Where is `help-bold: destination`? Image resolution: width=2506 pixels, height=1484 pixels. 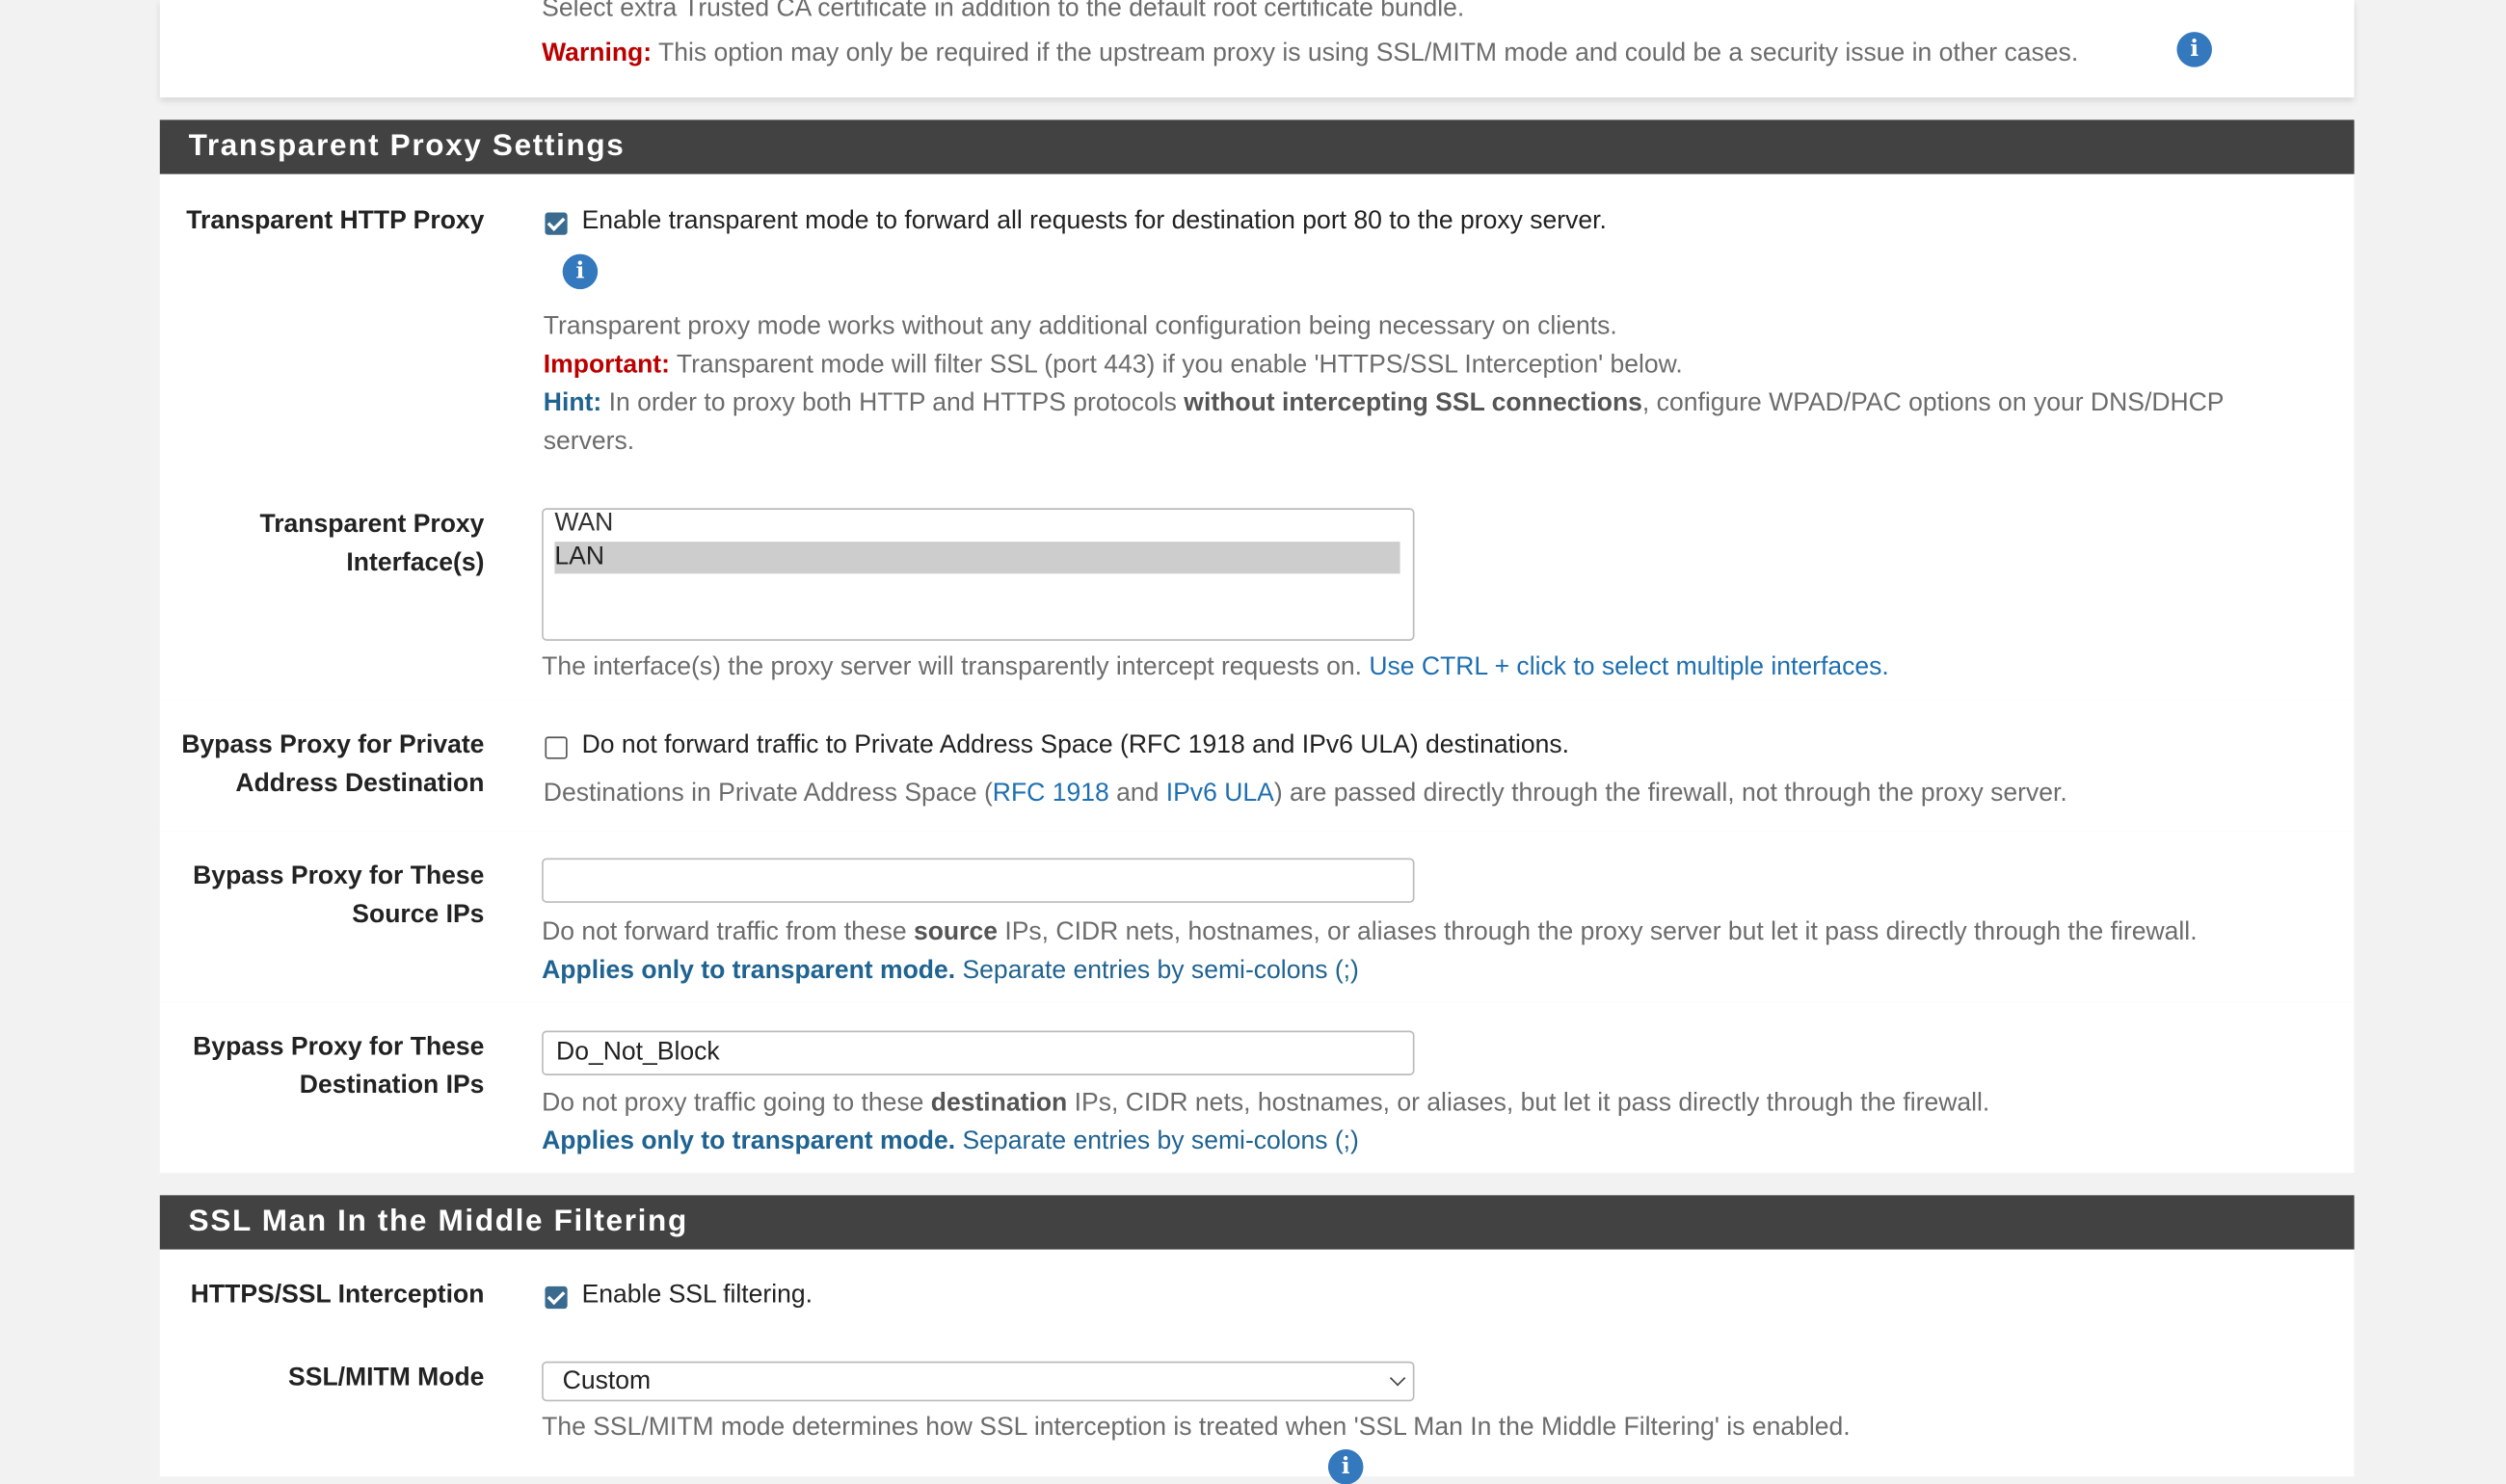
help-bold: destination is located at coordinates (999, 1103).